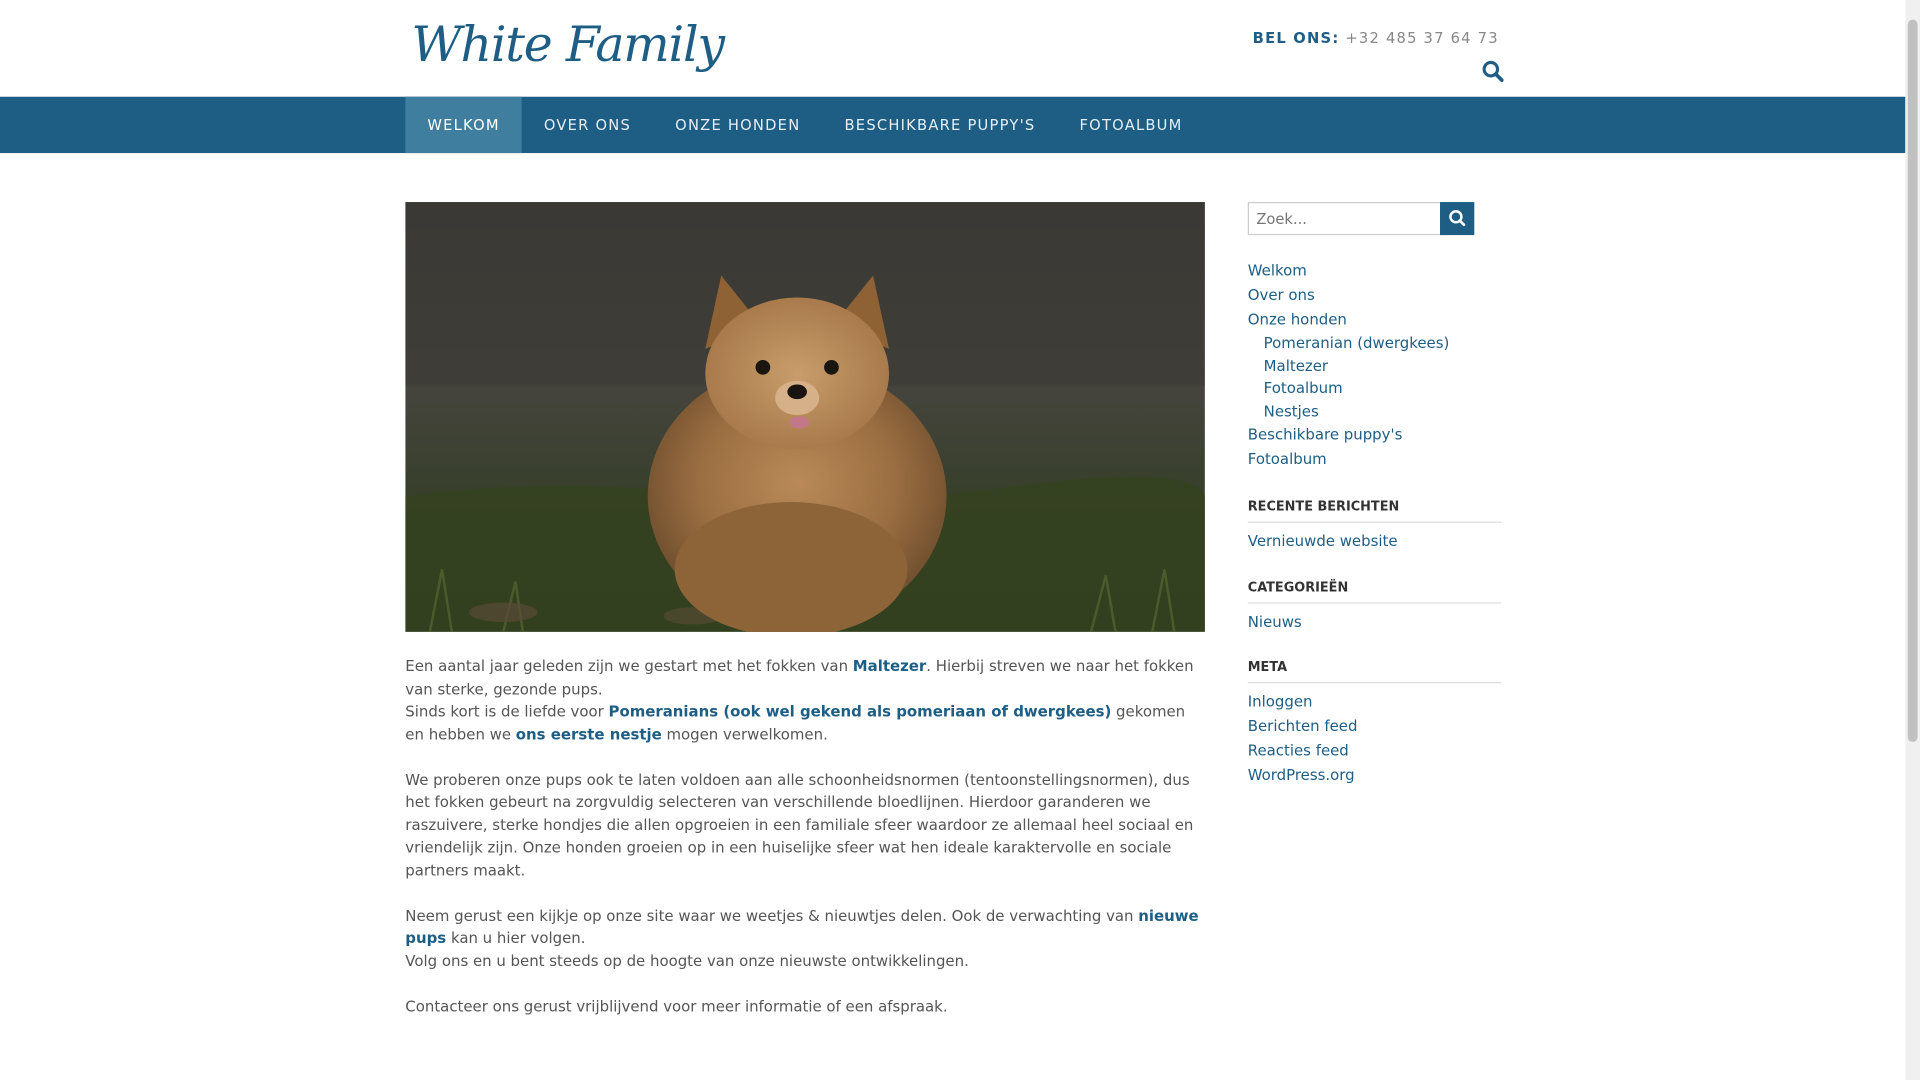 This screenshot has height=1080, width=1920. Describe the element at coordinates (1374, 343) in the screenshot. I see `sidebar-item-pomeranian: Pomeranian (dwergkees)` at that location.